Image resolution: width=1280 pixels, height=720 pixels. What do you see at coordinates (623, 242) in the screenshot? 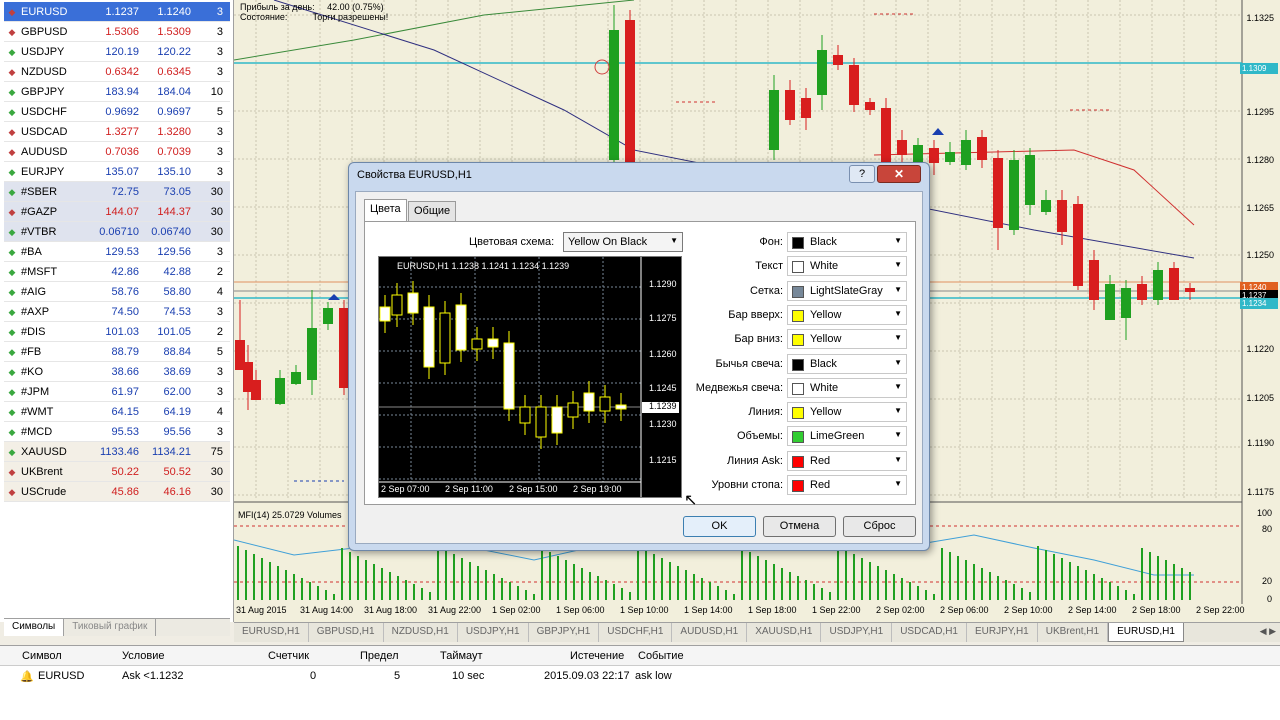
I see `color-scheme-select: Yellow On Black ▼` at bounding box center [623, 242].